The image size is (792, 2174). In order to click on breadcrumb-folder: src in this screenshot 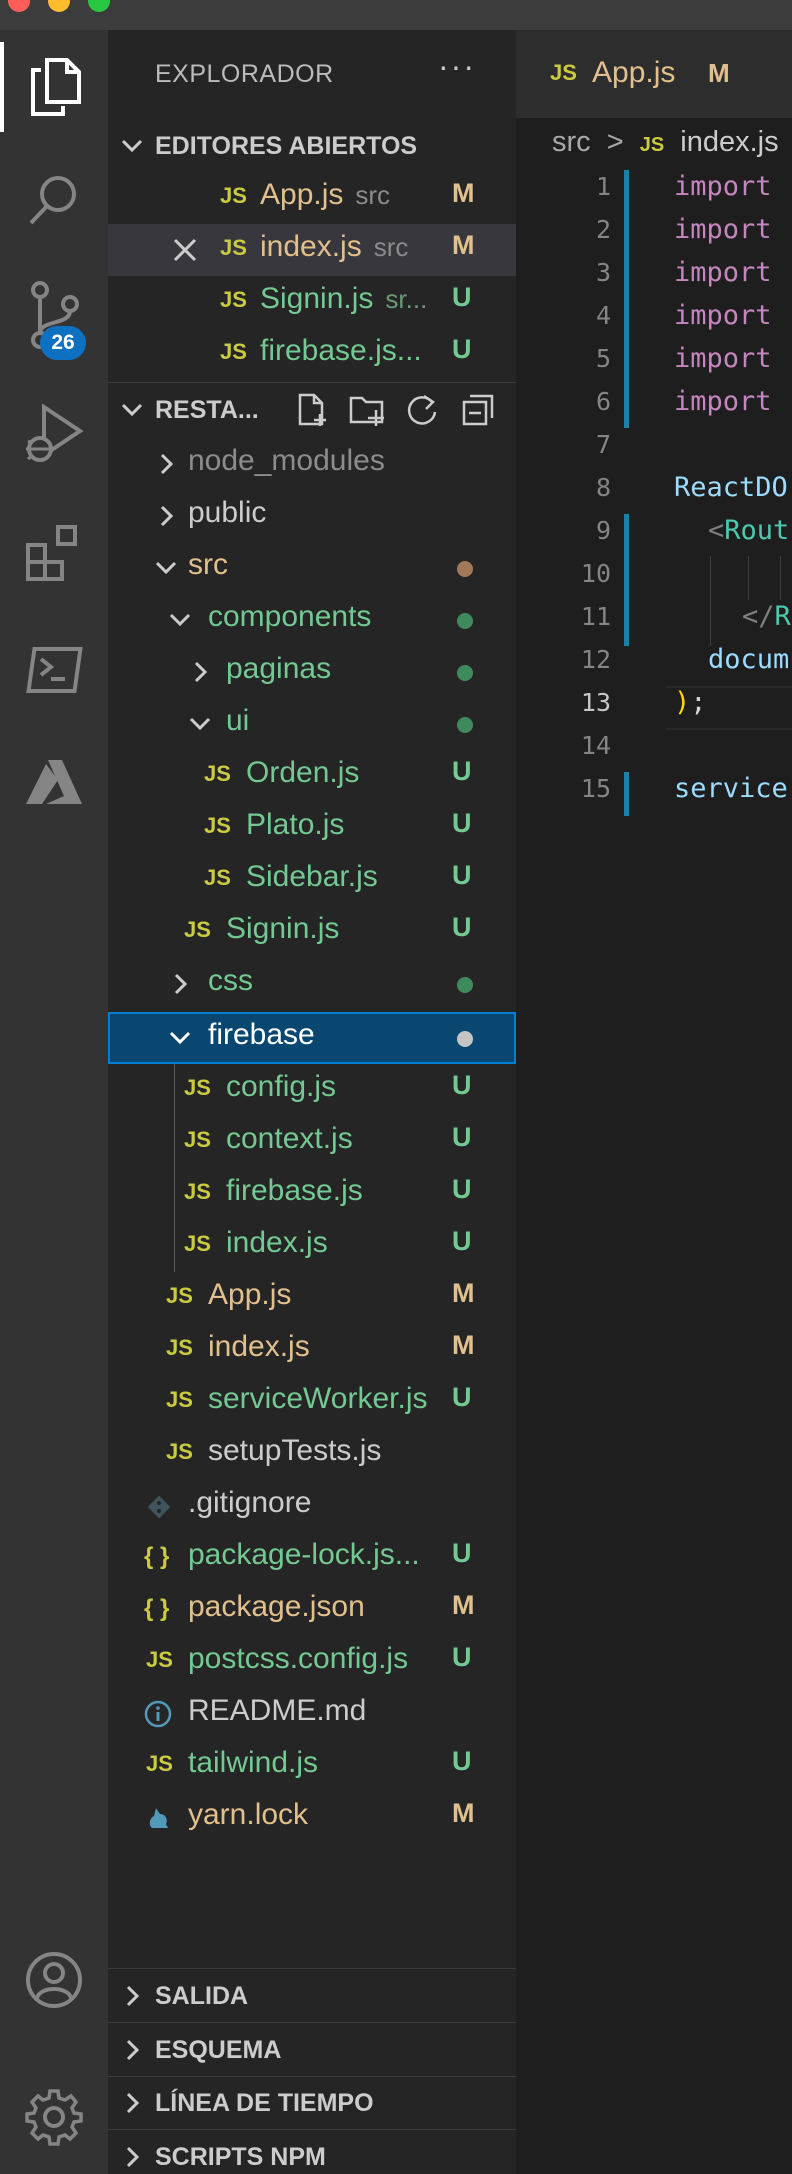, I will do `click(571, 142)`.